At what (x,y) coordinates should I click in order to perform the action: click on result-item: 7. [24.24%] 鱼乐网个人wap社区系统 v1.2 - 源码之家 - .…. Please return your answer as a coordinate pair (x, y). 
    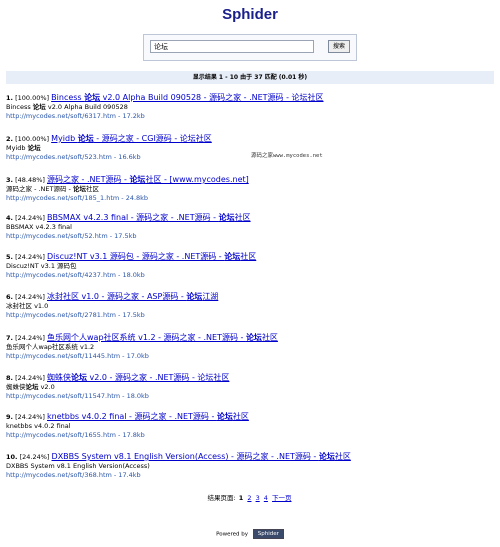
    Looking at the image, I should click on (250, 347).